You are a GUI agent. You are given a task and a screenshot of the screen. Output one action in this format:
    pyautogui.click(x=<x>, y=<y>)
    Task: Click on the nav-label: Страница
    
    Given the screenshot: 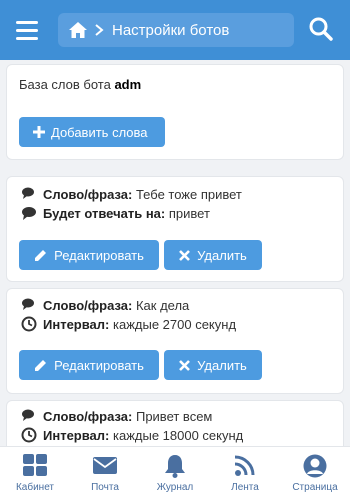 What is the action you would take?
    pyautogui.click(x=315, y=487)
    